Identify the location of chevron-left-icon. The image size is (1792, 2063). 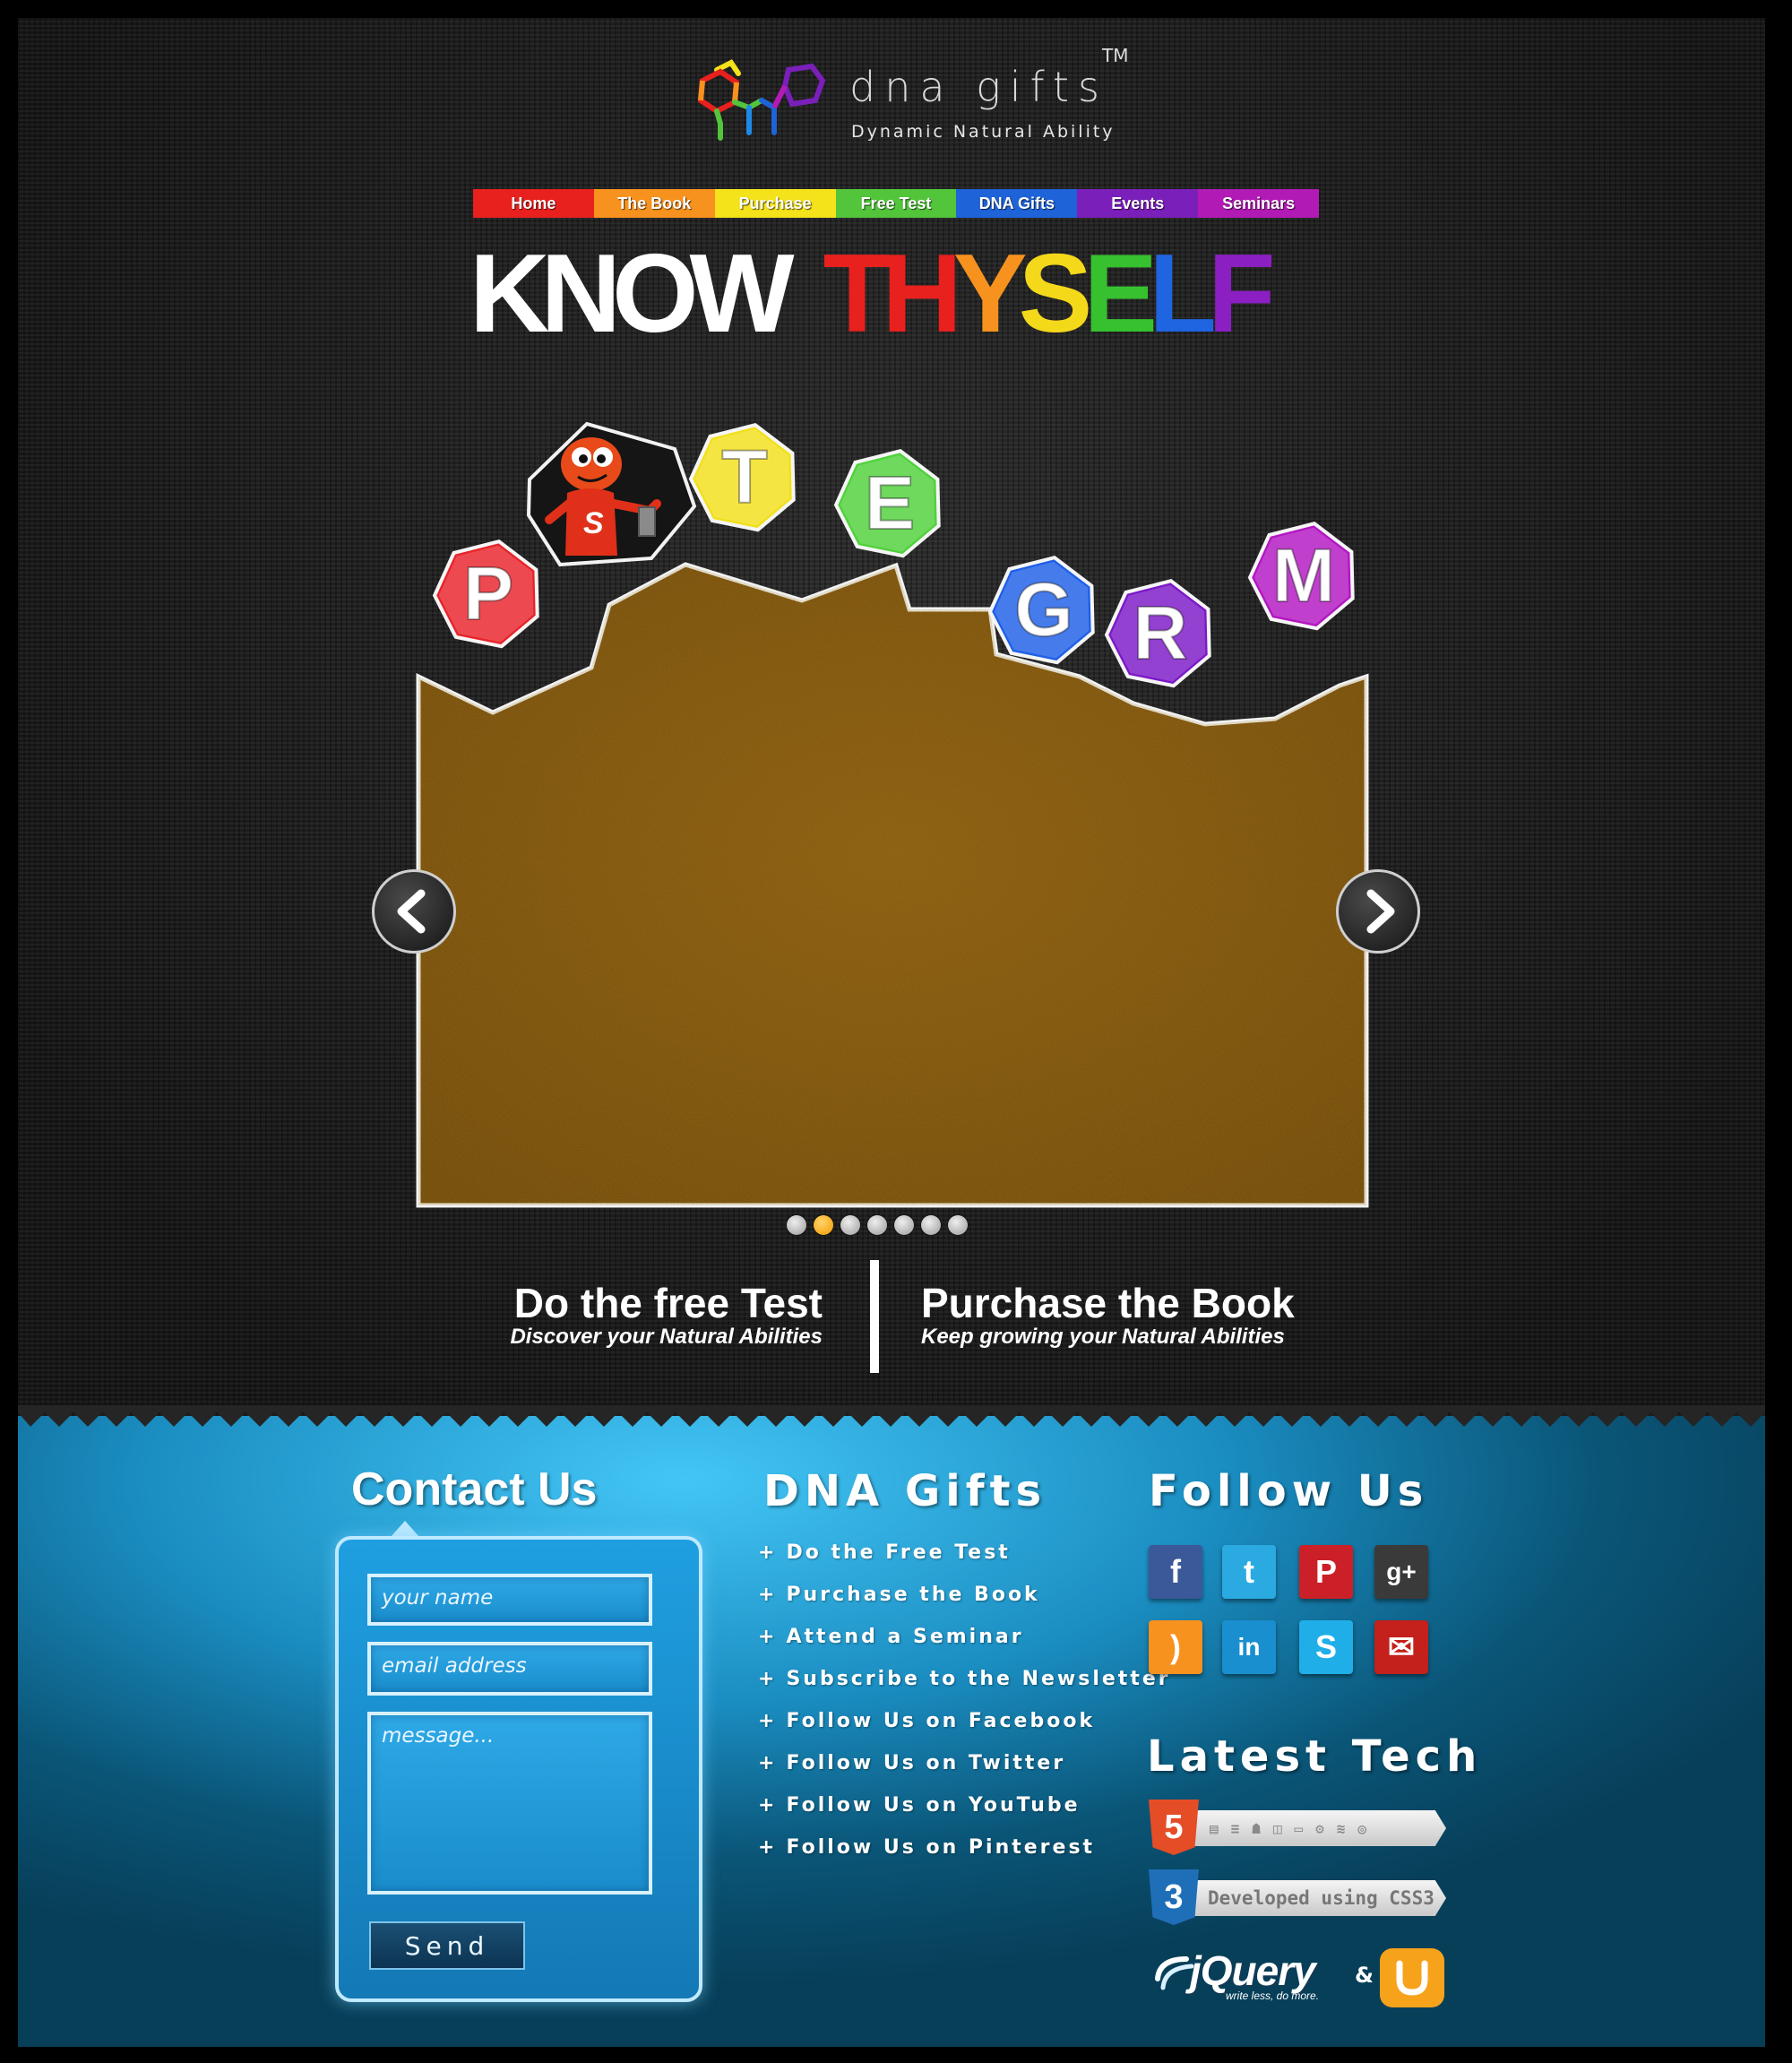
(412, 911).